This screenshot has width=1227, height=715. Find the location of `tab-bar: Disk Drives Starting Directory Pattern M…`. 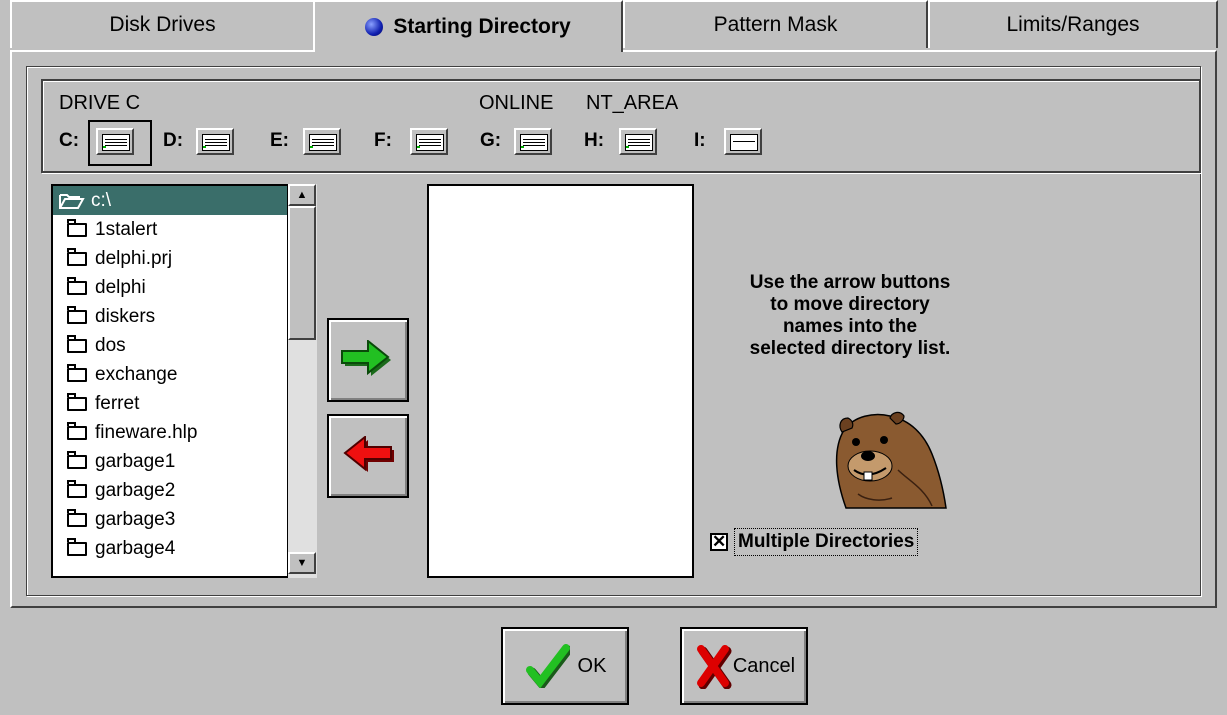

tab-bar: Disk Drives Starting Directory Pattern M… is located at coordinates (613, 26).